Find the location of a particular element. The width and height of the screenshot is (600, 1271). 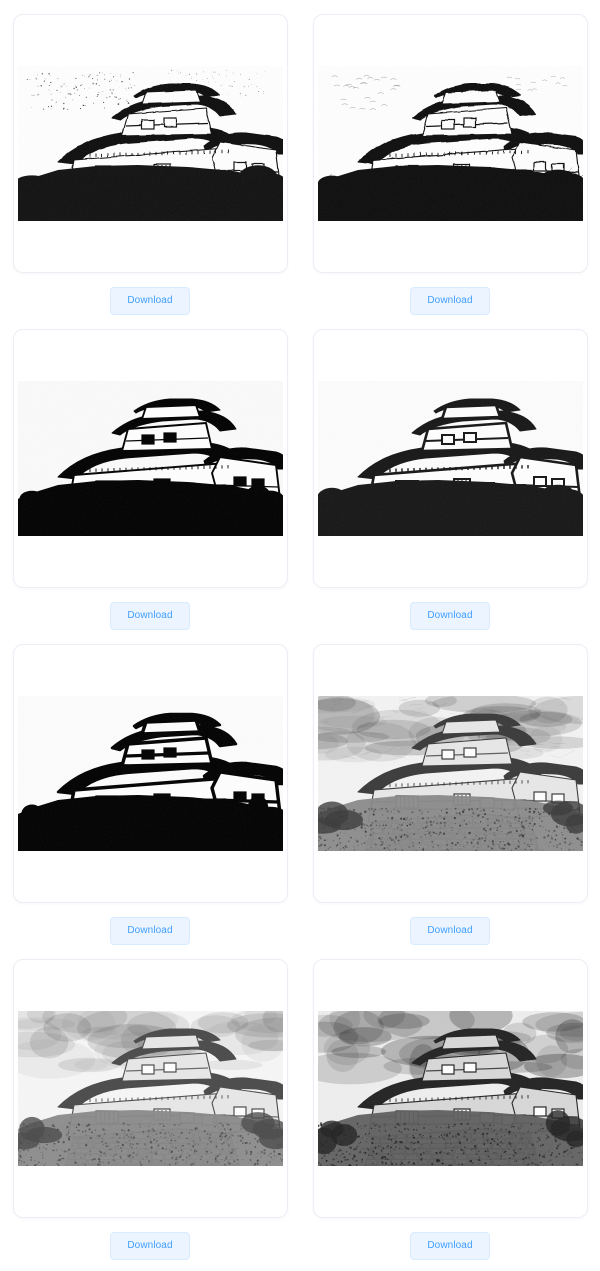

castle-threshold-hard-thumbnail is located at coordinates (150, 458).